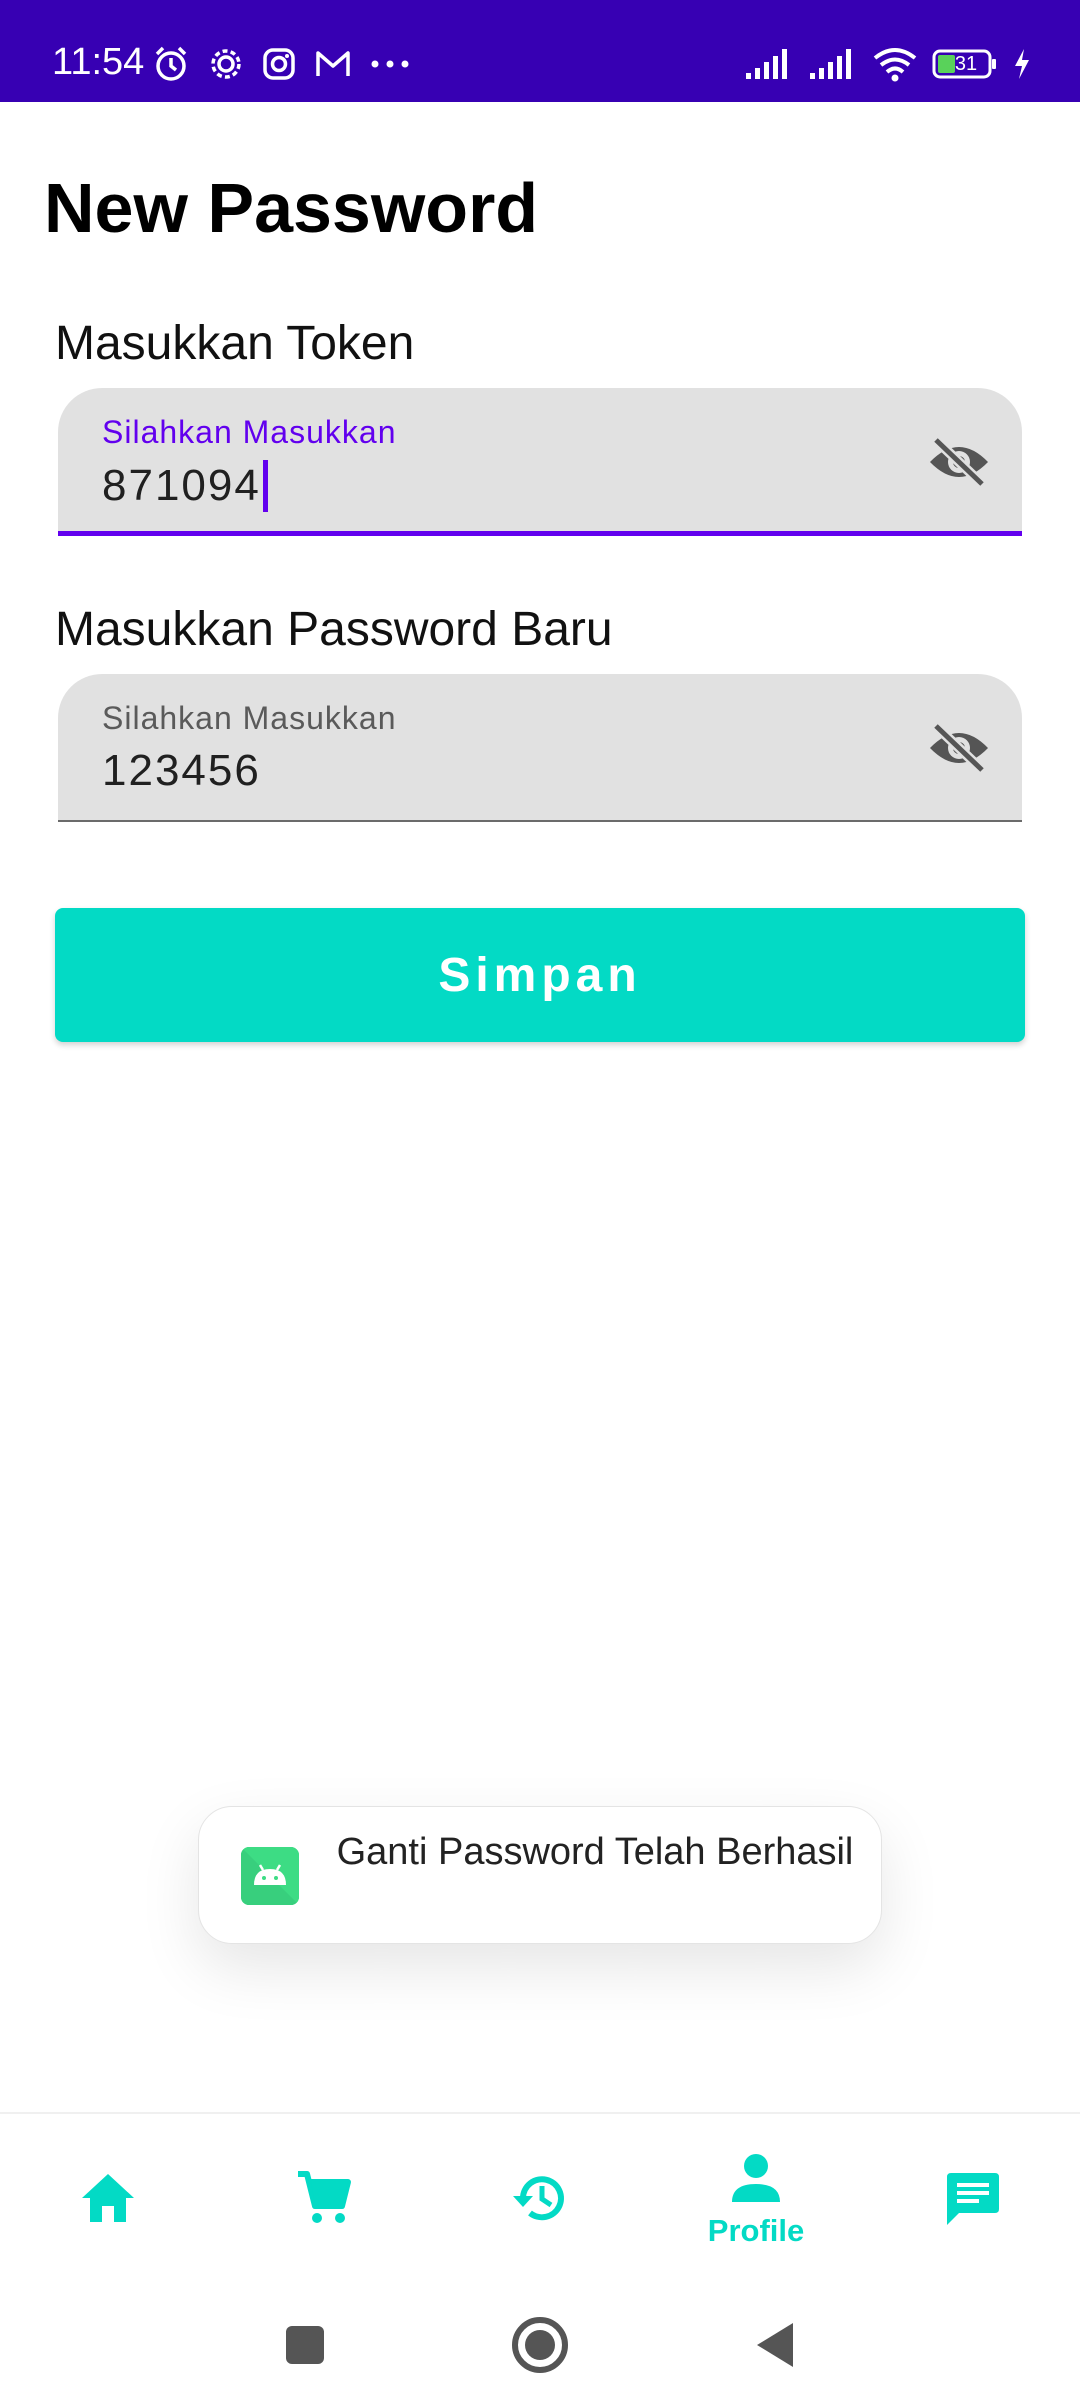  I want to click on page-title: New Password, so click(291, 208).